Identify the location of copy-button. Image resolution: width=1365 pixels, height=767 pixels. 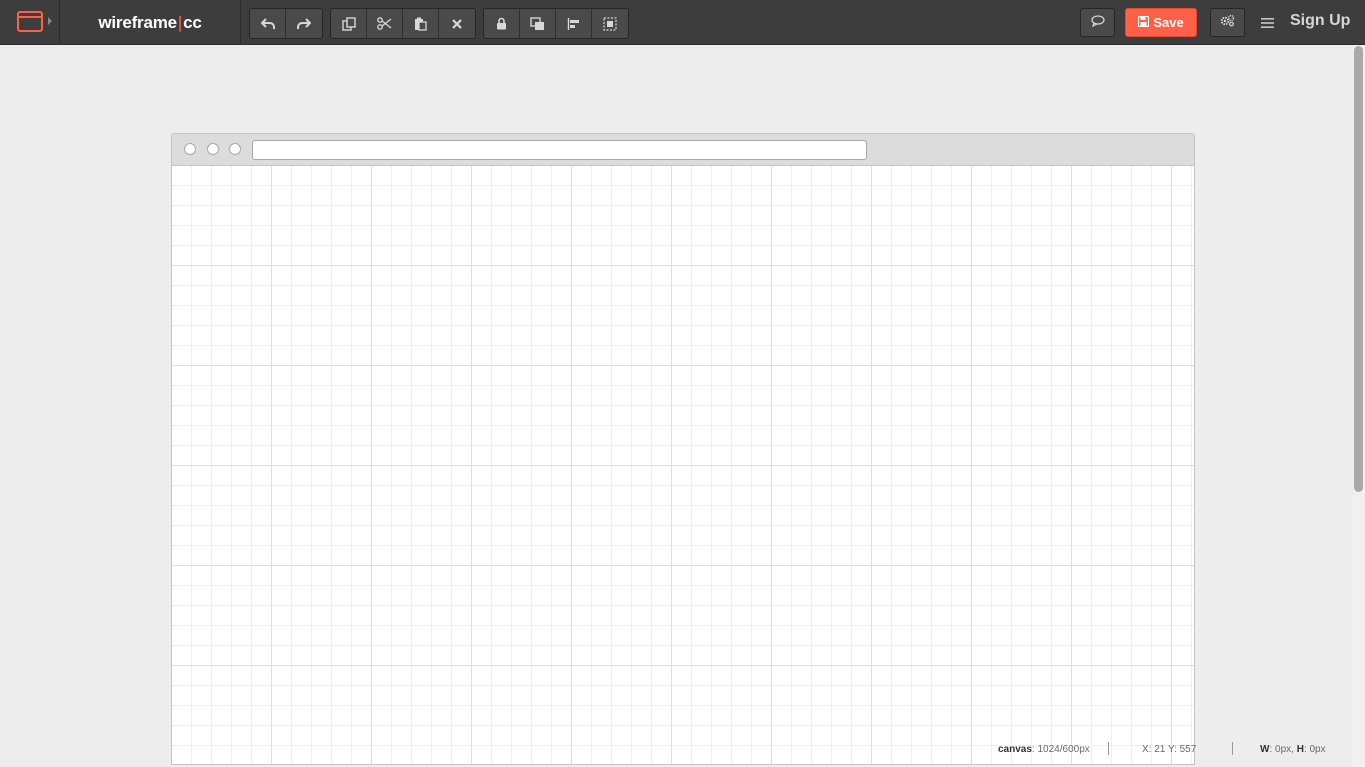
(349, 23).